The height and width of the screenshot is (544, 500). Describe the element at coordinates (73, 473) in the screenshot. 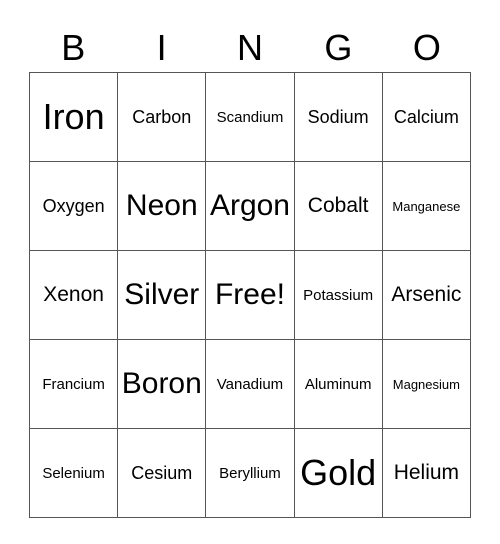

I see `bingo-cell: Selenium` at that location.